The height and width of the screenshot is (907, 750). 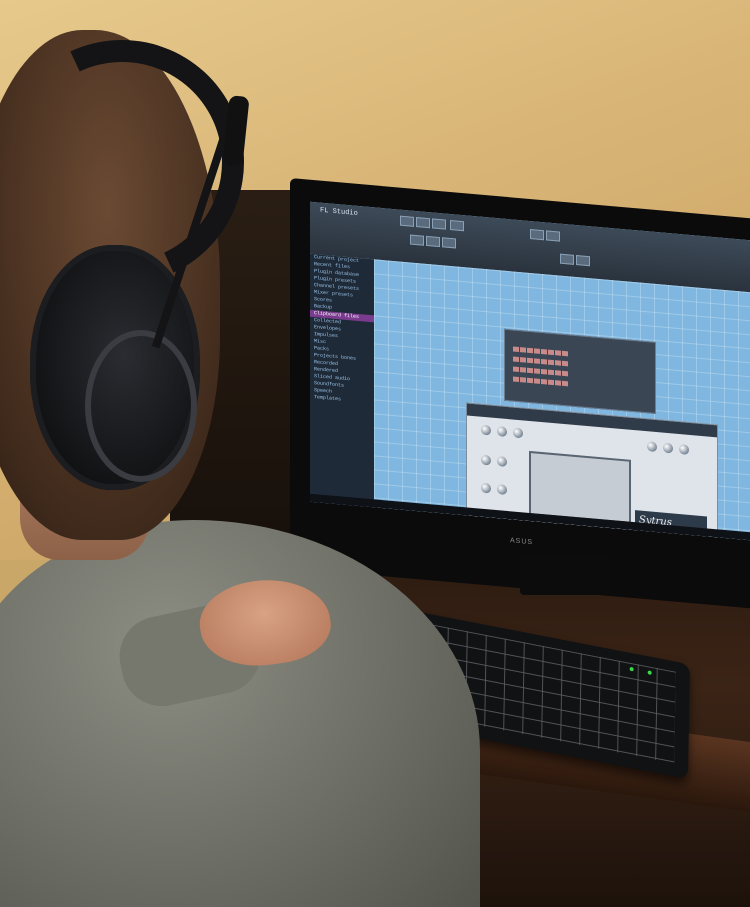 I want to click on synth-display, so click(x=580, y=487).